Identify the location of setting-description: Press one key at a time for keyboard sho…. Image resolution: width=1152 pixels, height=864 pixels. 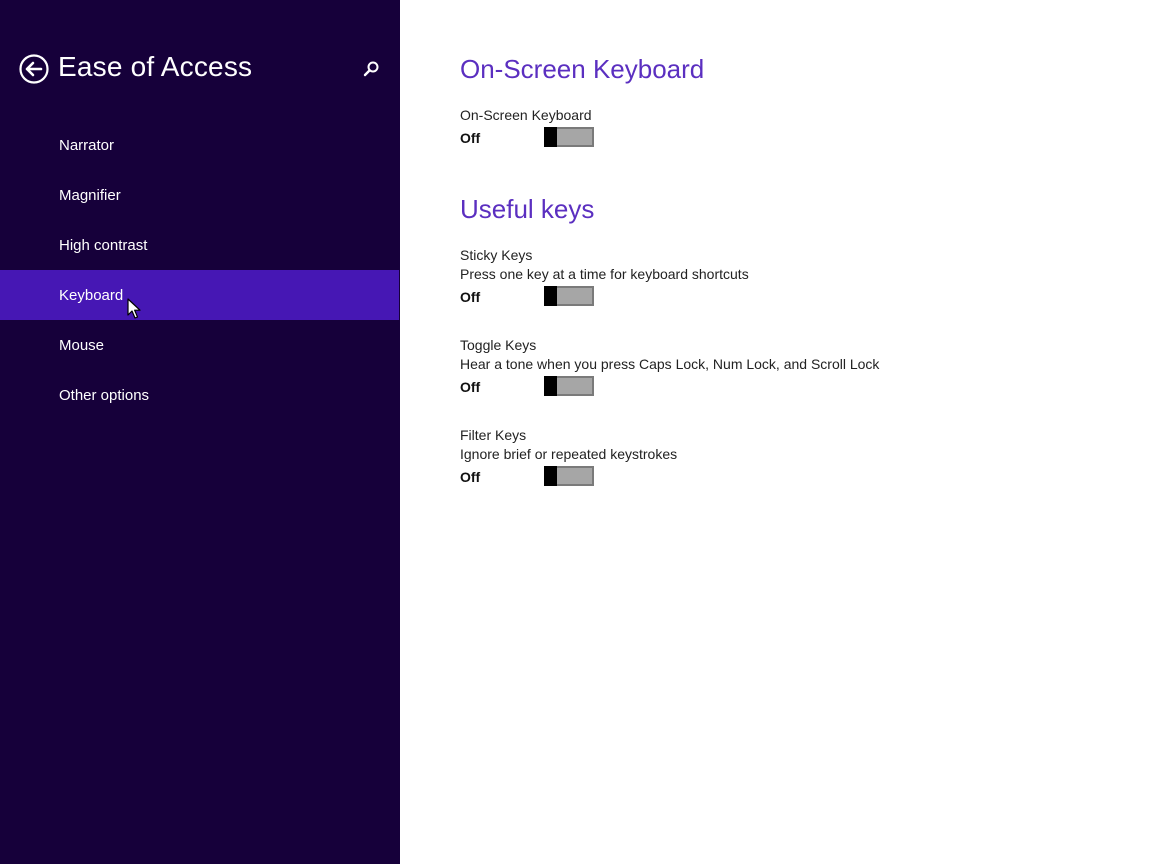
(604, 274).